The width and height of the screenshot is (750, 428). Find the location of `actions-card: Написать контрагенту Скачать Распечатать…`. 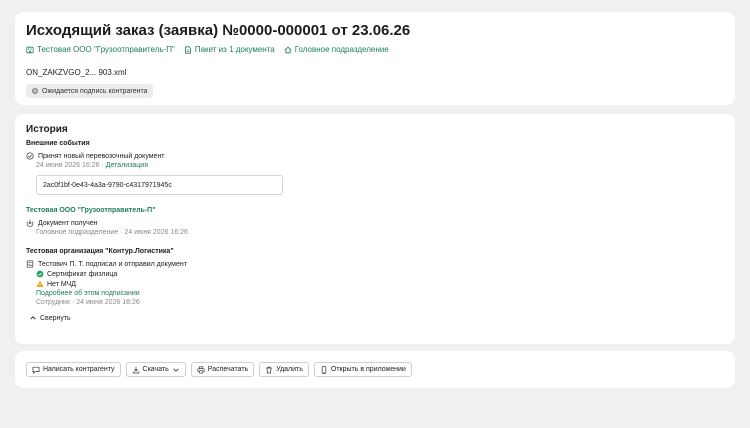

actions-card: Написать контрагенту Скачать Распечатать… is located at coordinates (375, 369).